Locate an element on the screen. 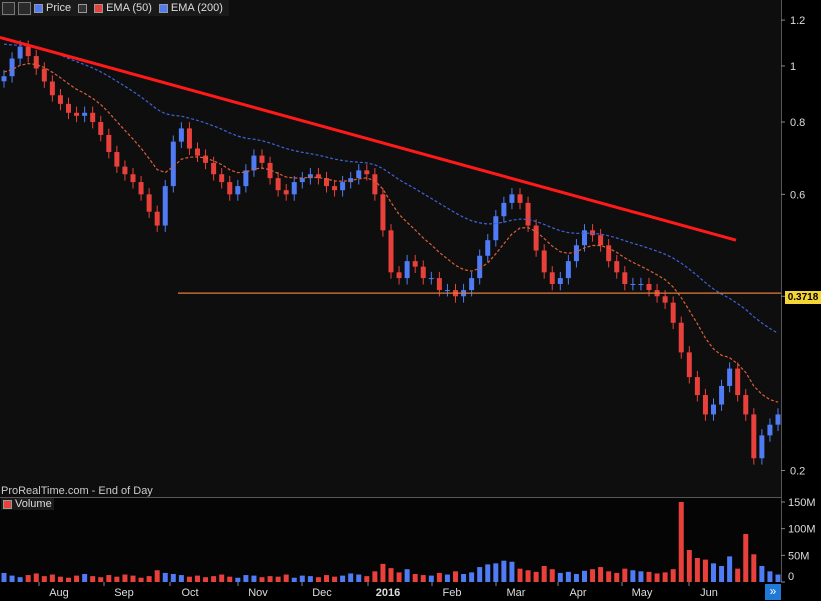  list-icon is located at coordinates (83, 8).